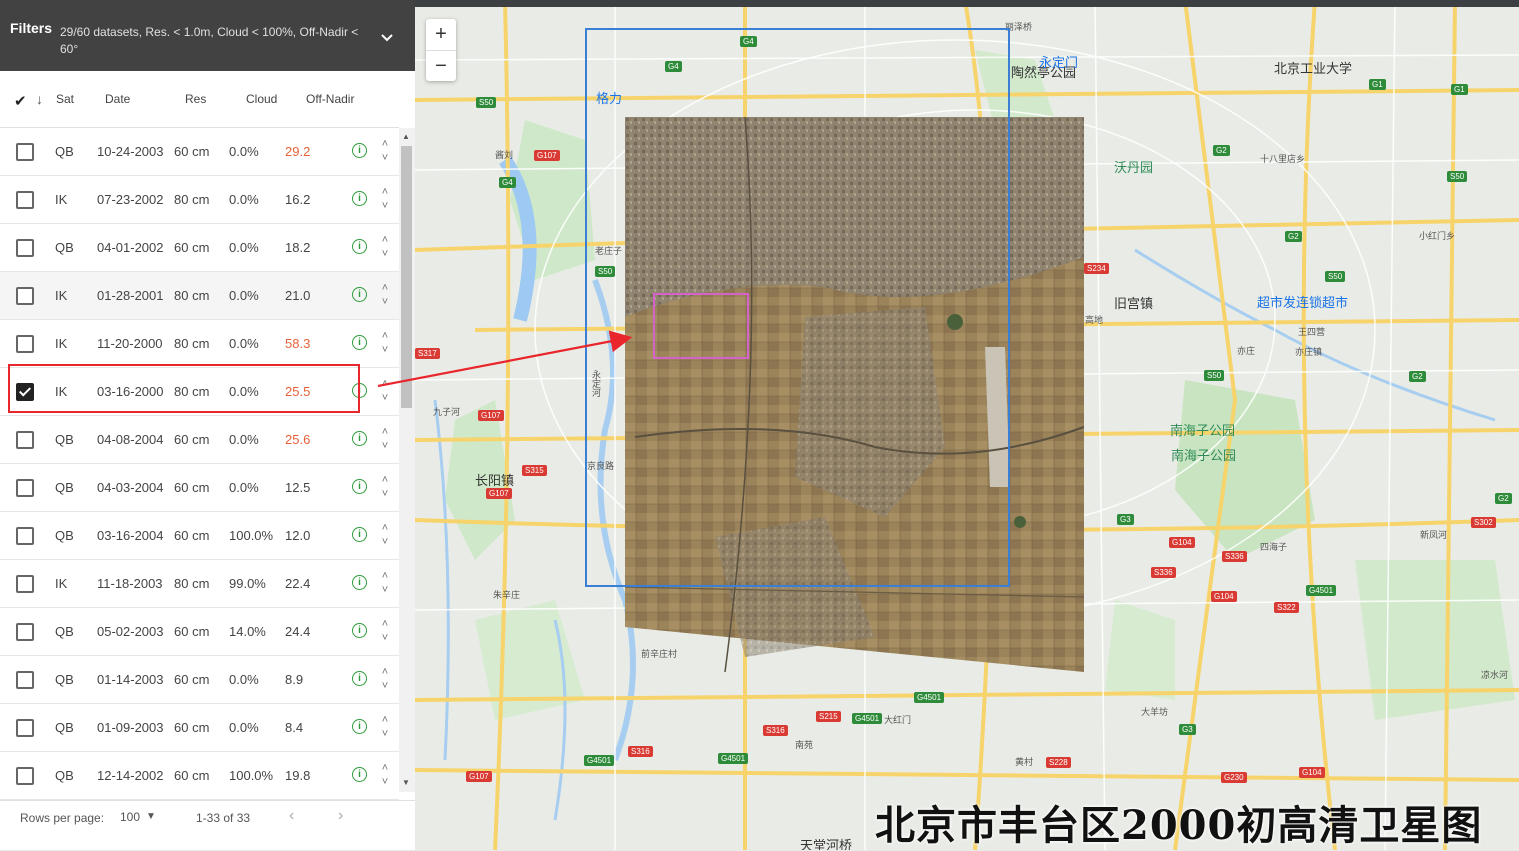 Image resolution: width=1519 pixels, height=851 pixels. What do you see at coordinates (1313, 68) in the screenshot?
I see `map-label: 北京工业大学` at bounding box center [1313, 68].